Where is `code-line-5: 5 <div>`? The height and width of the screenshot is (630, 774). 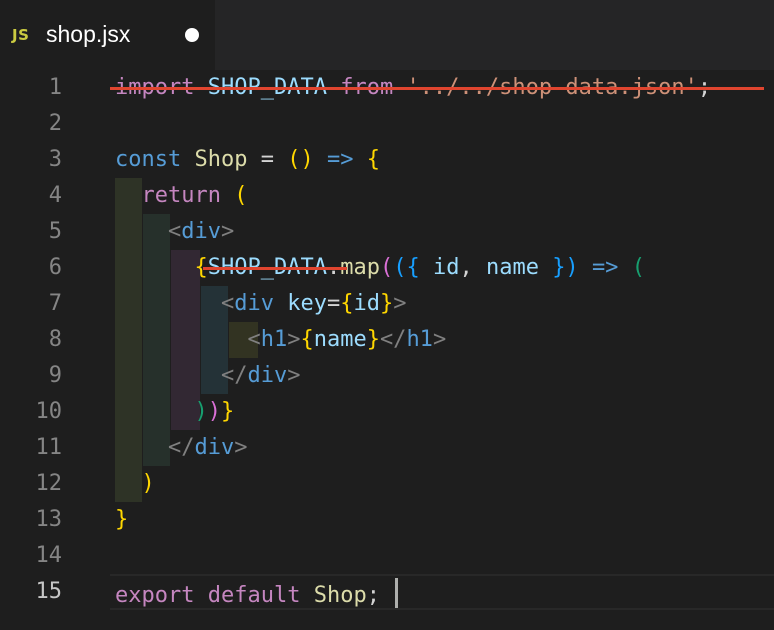 code-line-5: 5 <div> is located at coordinates (387, 232).